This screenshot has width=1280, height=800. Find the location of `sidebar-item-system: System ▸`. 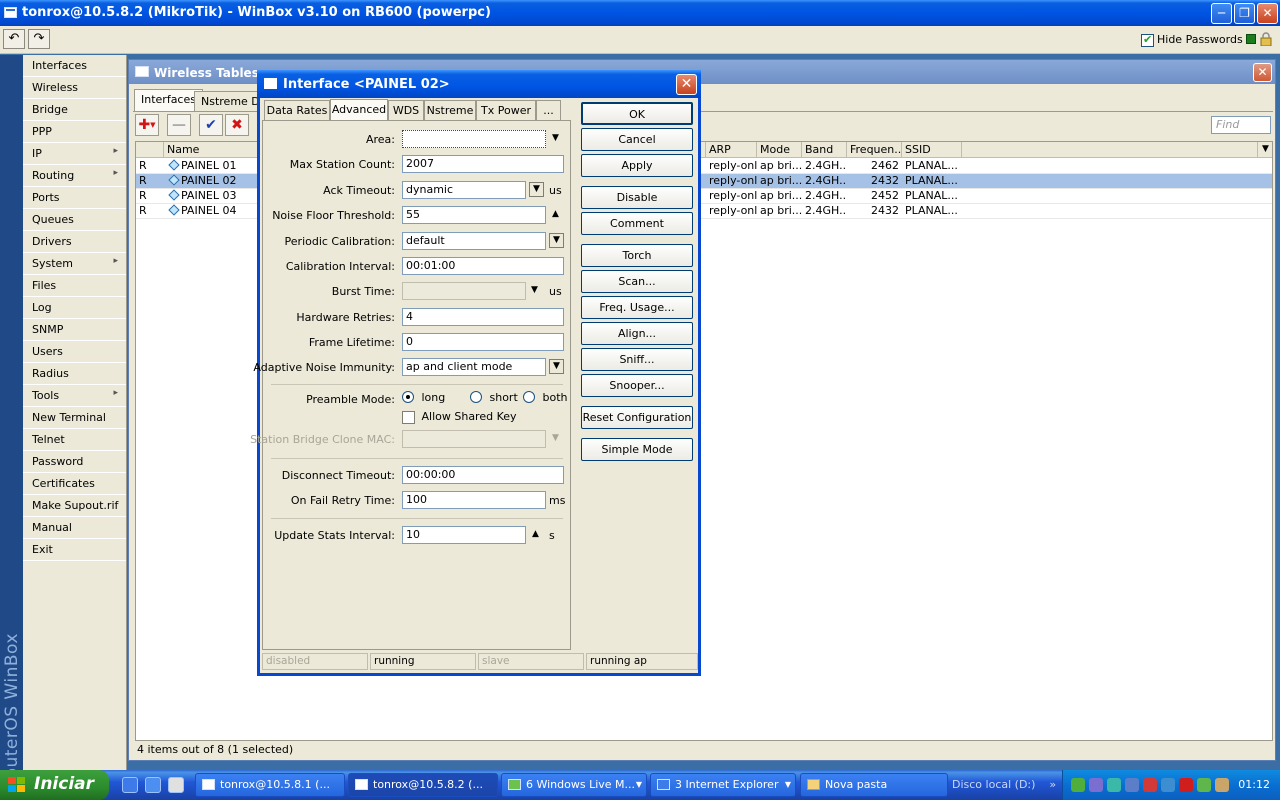

sidebar-item-system: System ▸ is located at coordinates (74, 264).